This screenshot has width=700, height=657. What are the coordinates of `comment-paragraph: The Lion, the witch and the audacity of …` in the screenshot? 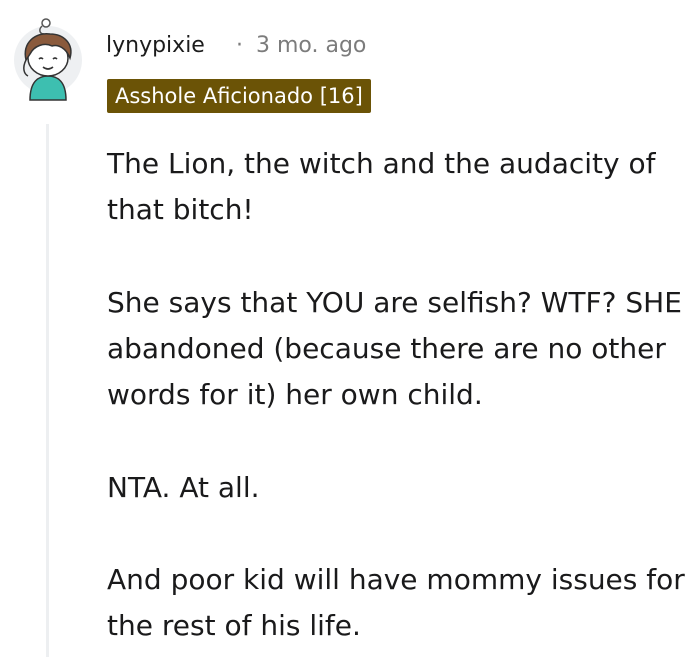 It's located at (381, 186).